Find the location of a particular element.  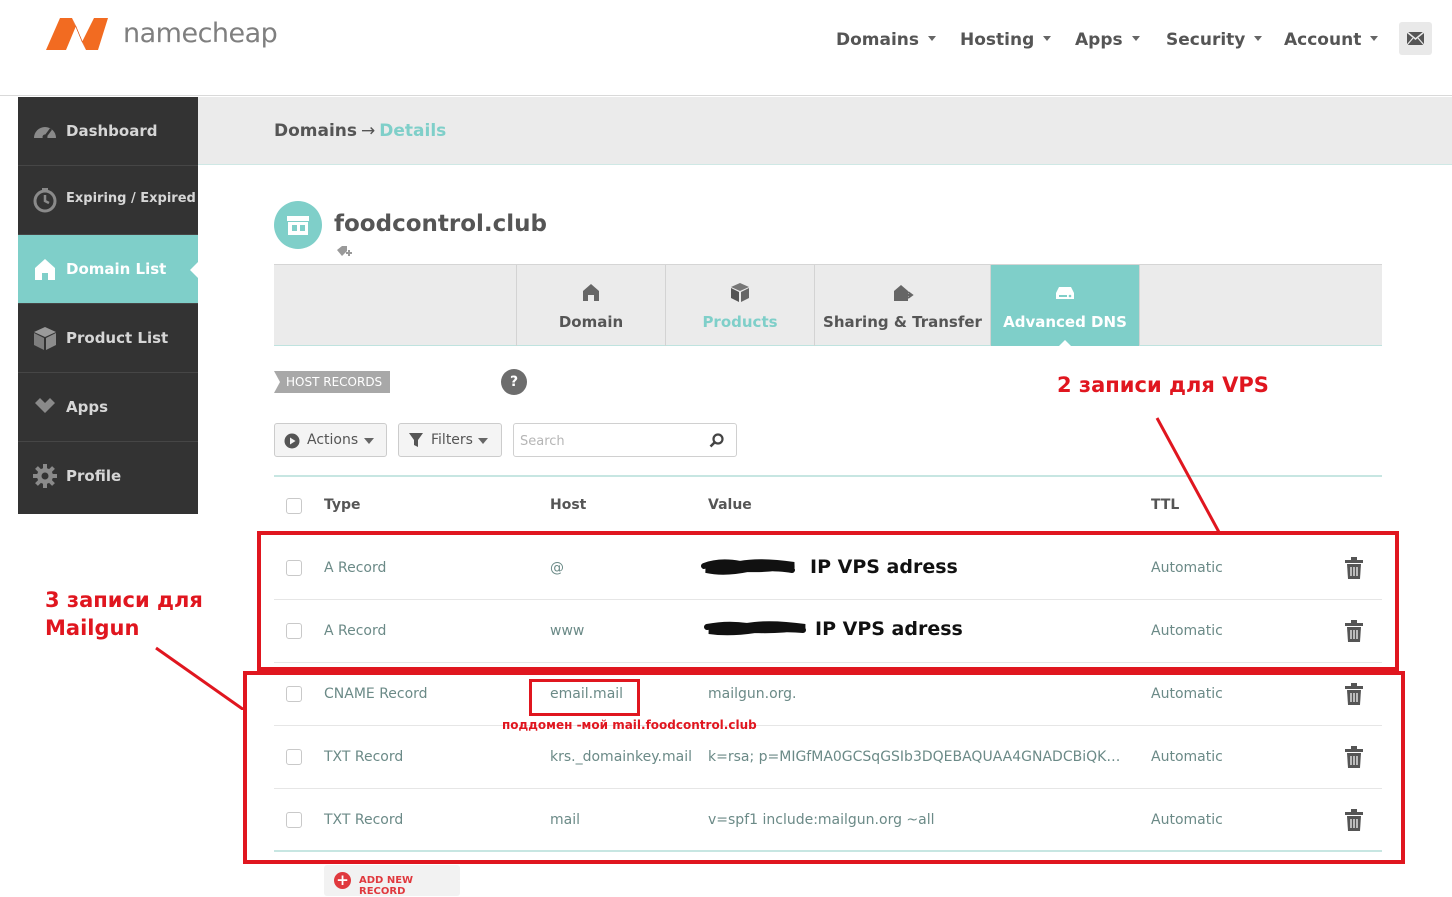

tab-label: Sharing & Transfer is located at coordinates (902, 322).